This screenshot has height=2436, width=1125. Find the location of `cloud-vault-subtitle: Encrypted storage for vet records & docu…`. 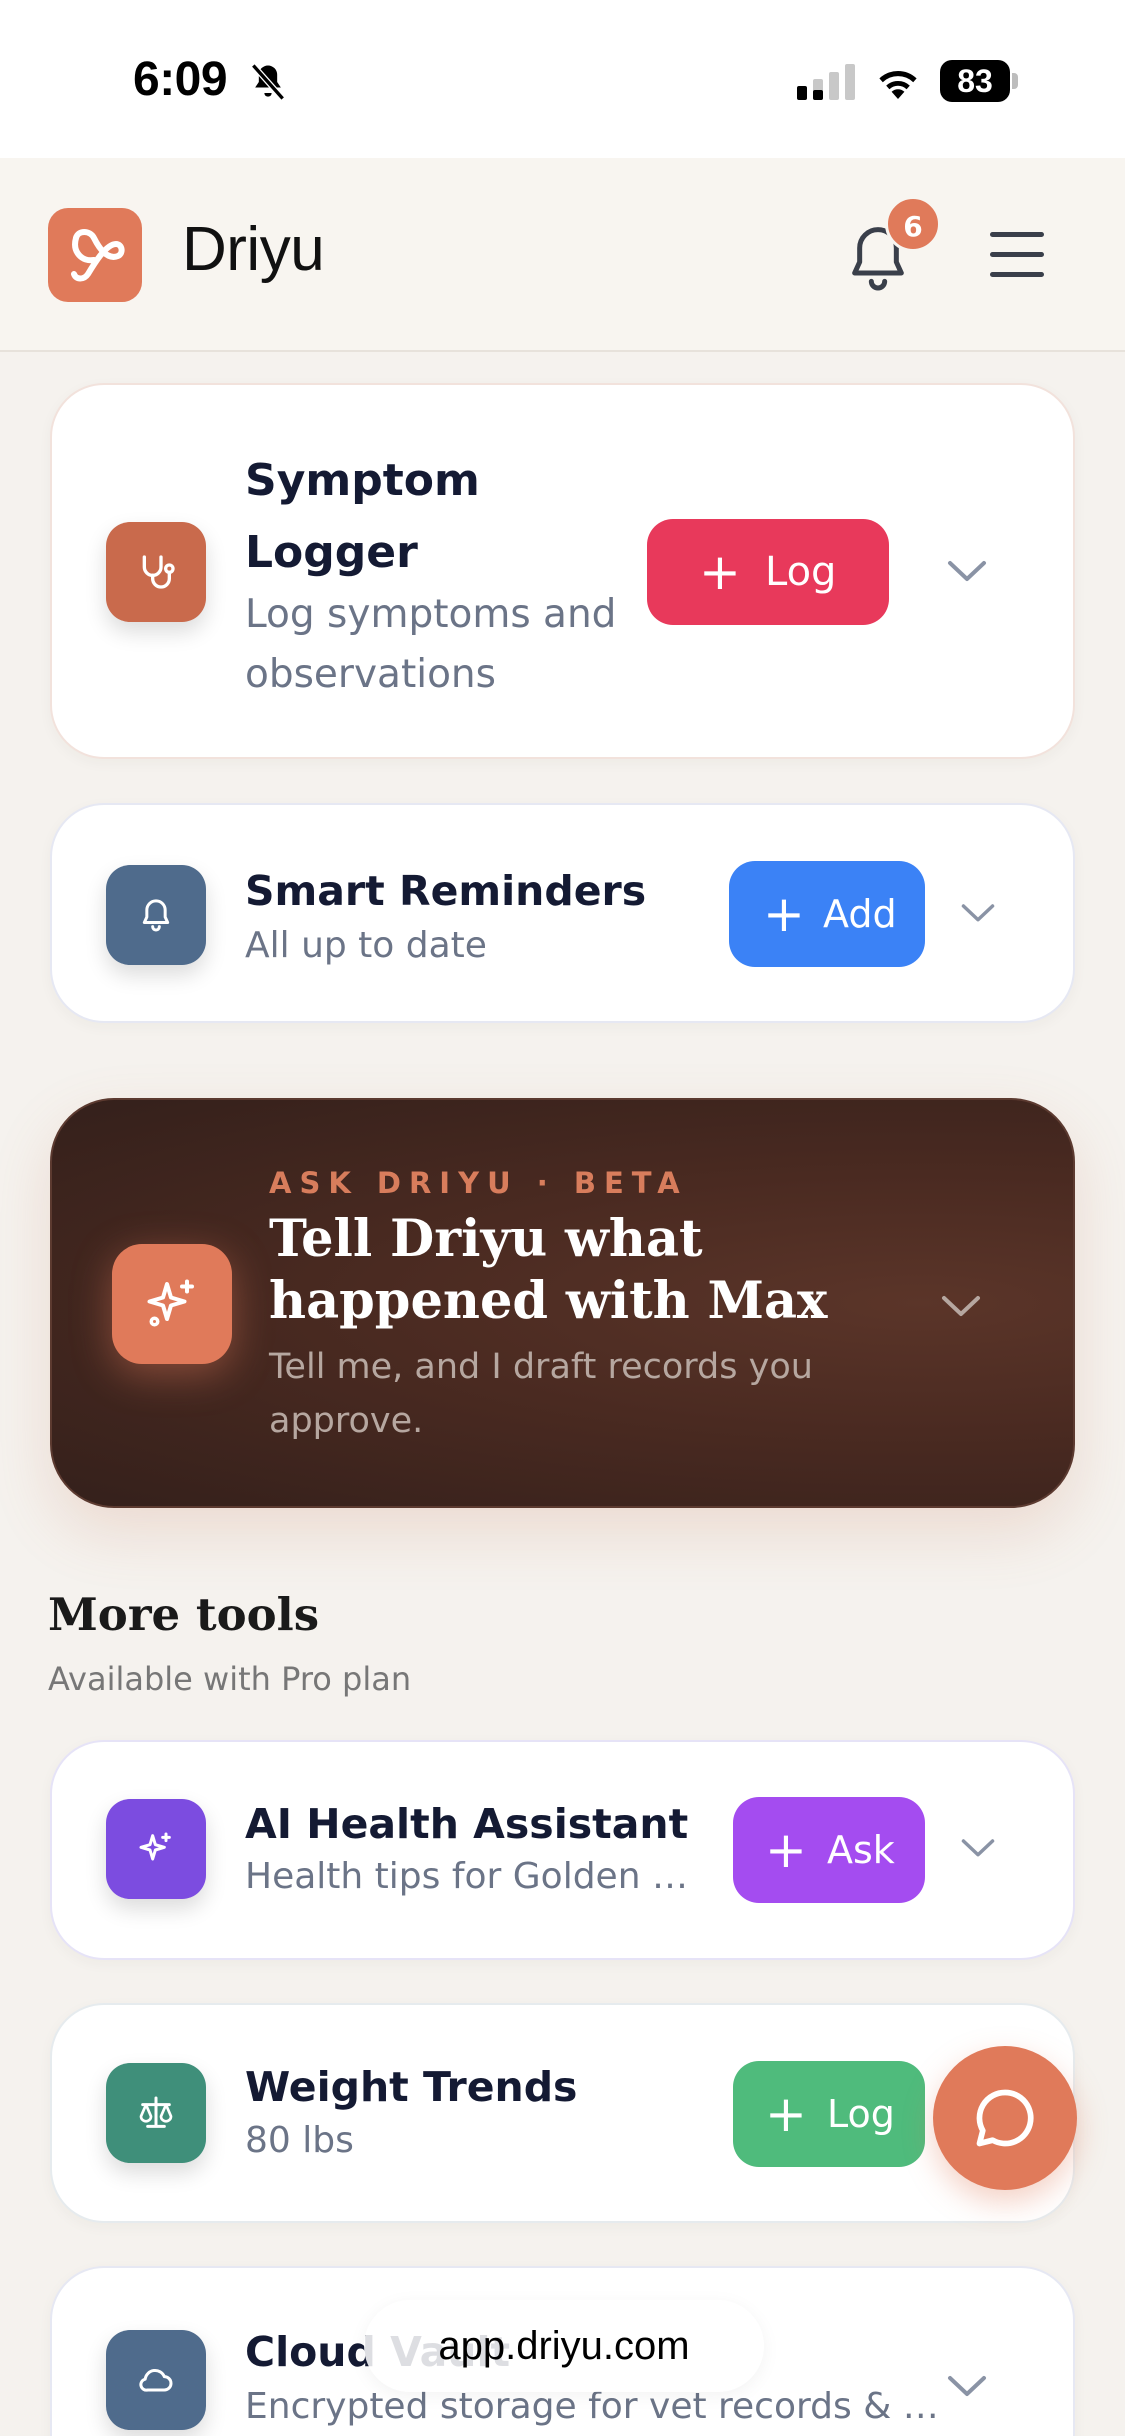

cloud-vault-subtitle: Encrypted storage for vet records & docu… is located at coordinates (600, 2406).